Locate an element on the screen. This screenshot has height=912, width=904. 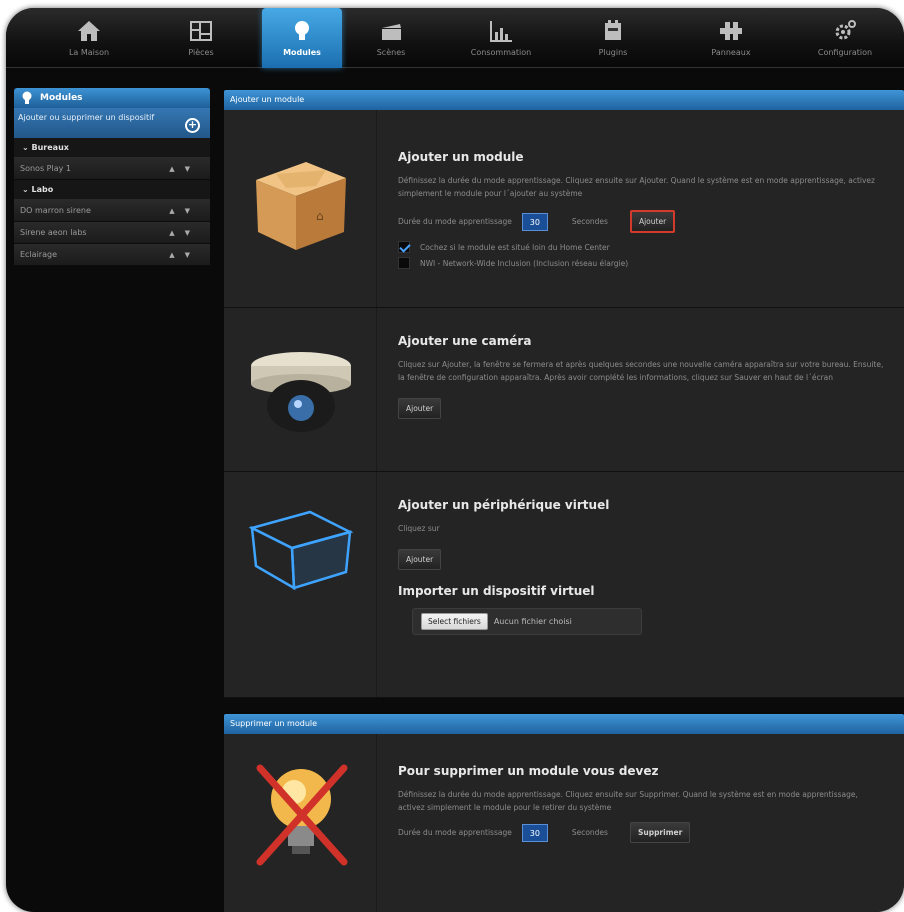
sidebar-item-do-marron-sirene: DO marron sirene ▲▼ is located at coordinates (112, 211).